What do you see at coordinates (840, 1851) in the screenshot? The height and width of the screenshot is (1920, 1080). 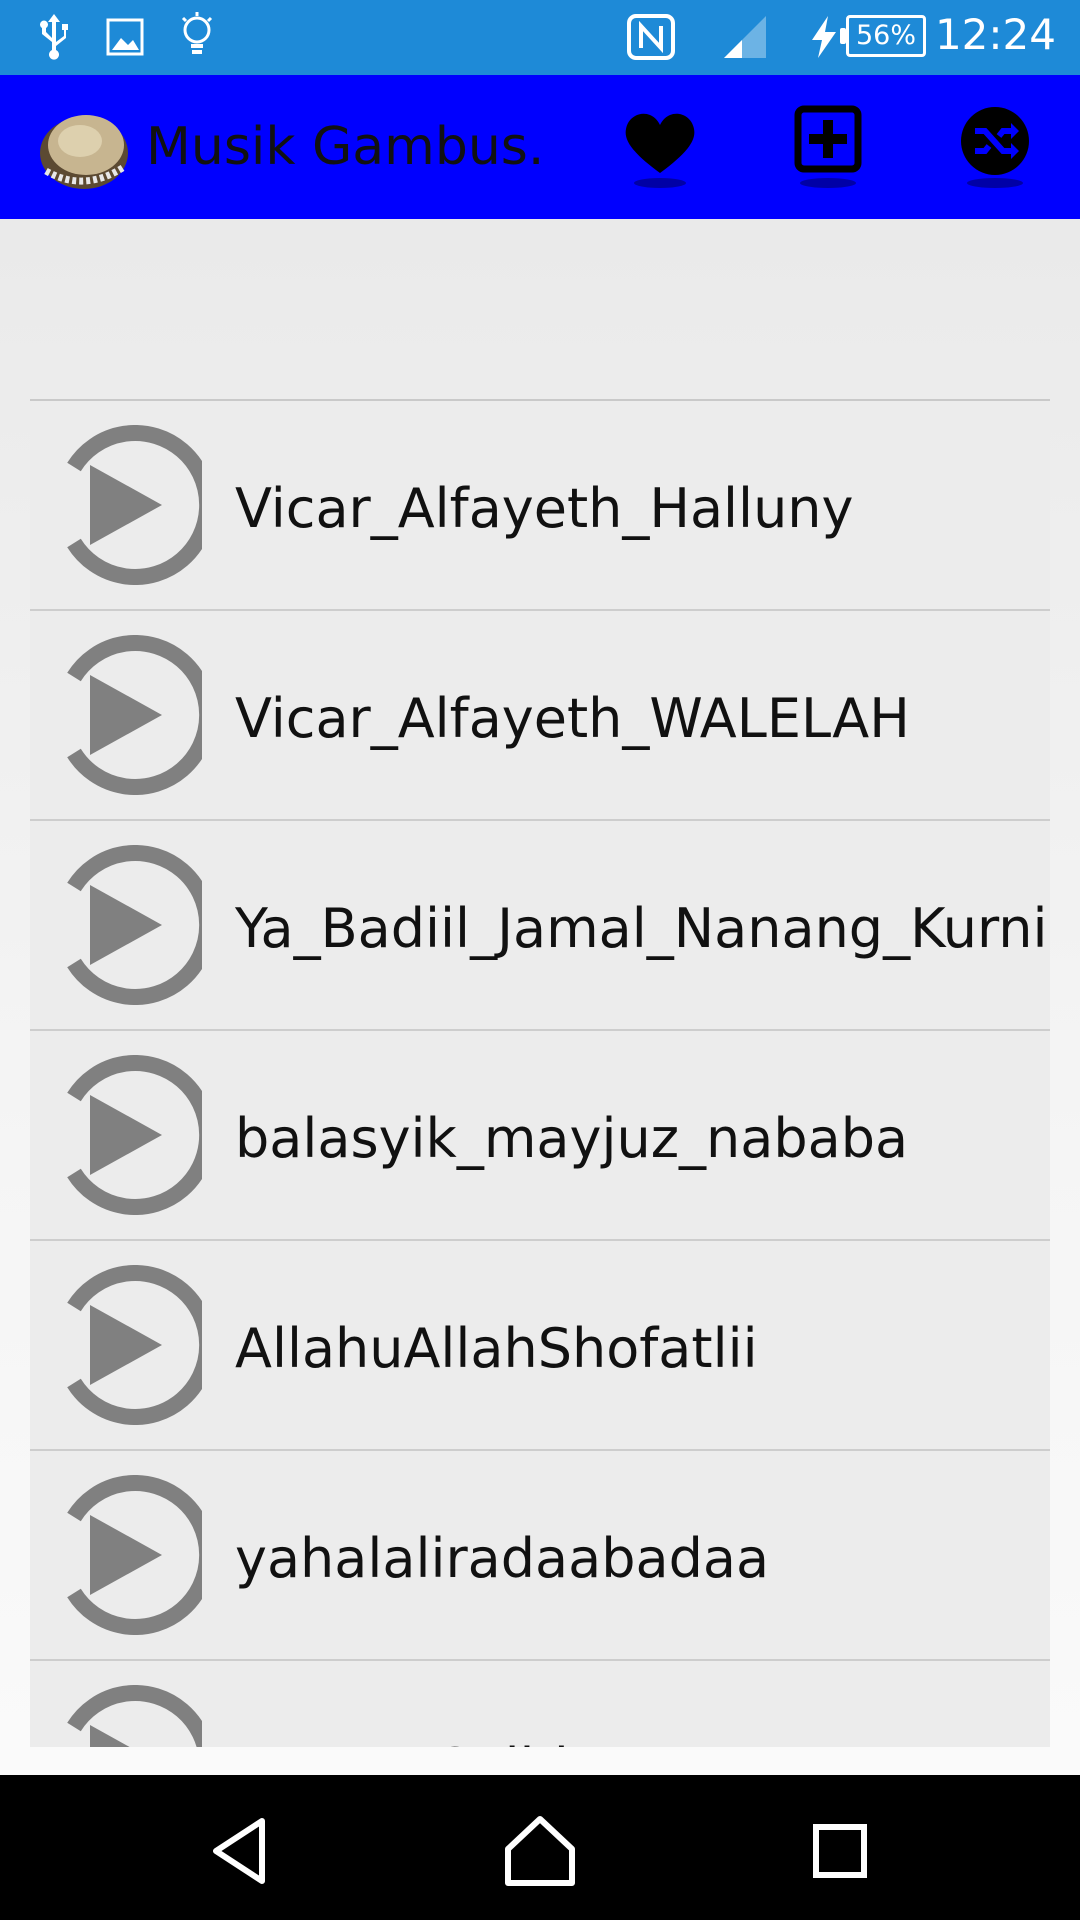 I see `recents-icon` at bounding box center [840, 1851].